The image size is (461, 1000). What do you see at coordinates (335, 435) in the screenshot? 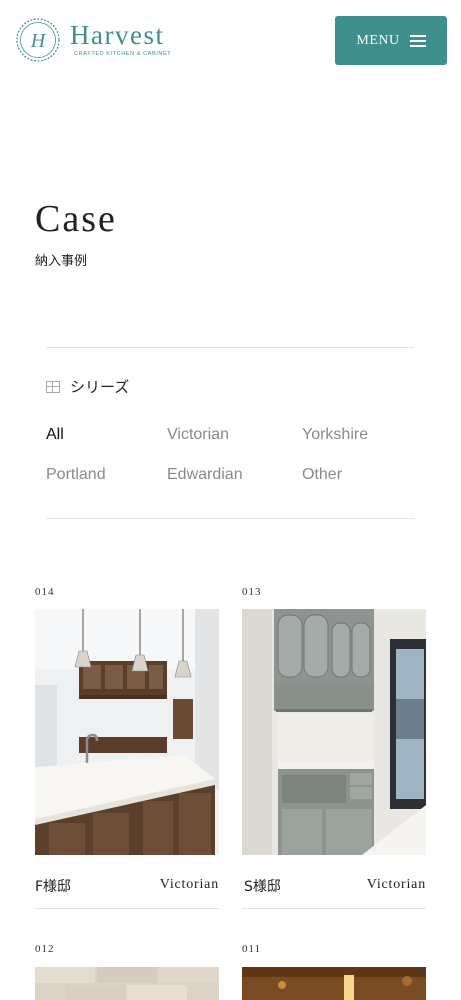
I see `filter-yorkshire: Yorkshire` at bounding box center [335, 435].